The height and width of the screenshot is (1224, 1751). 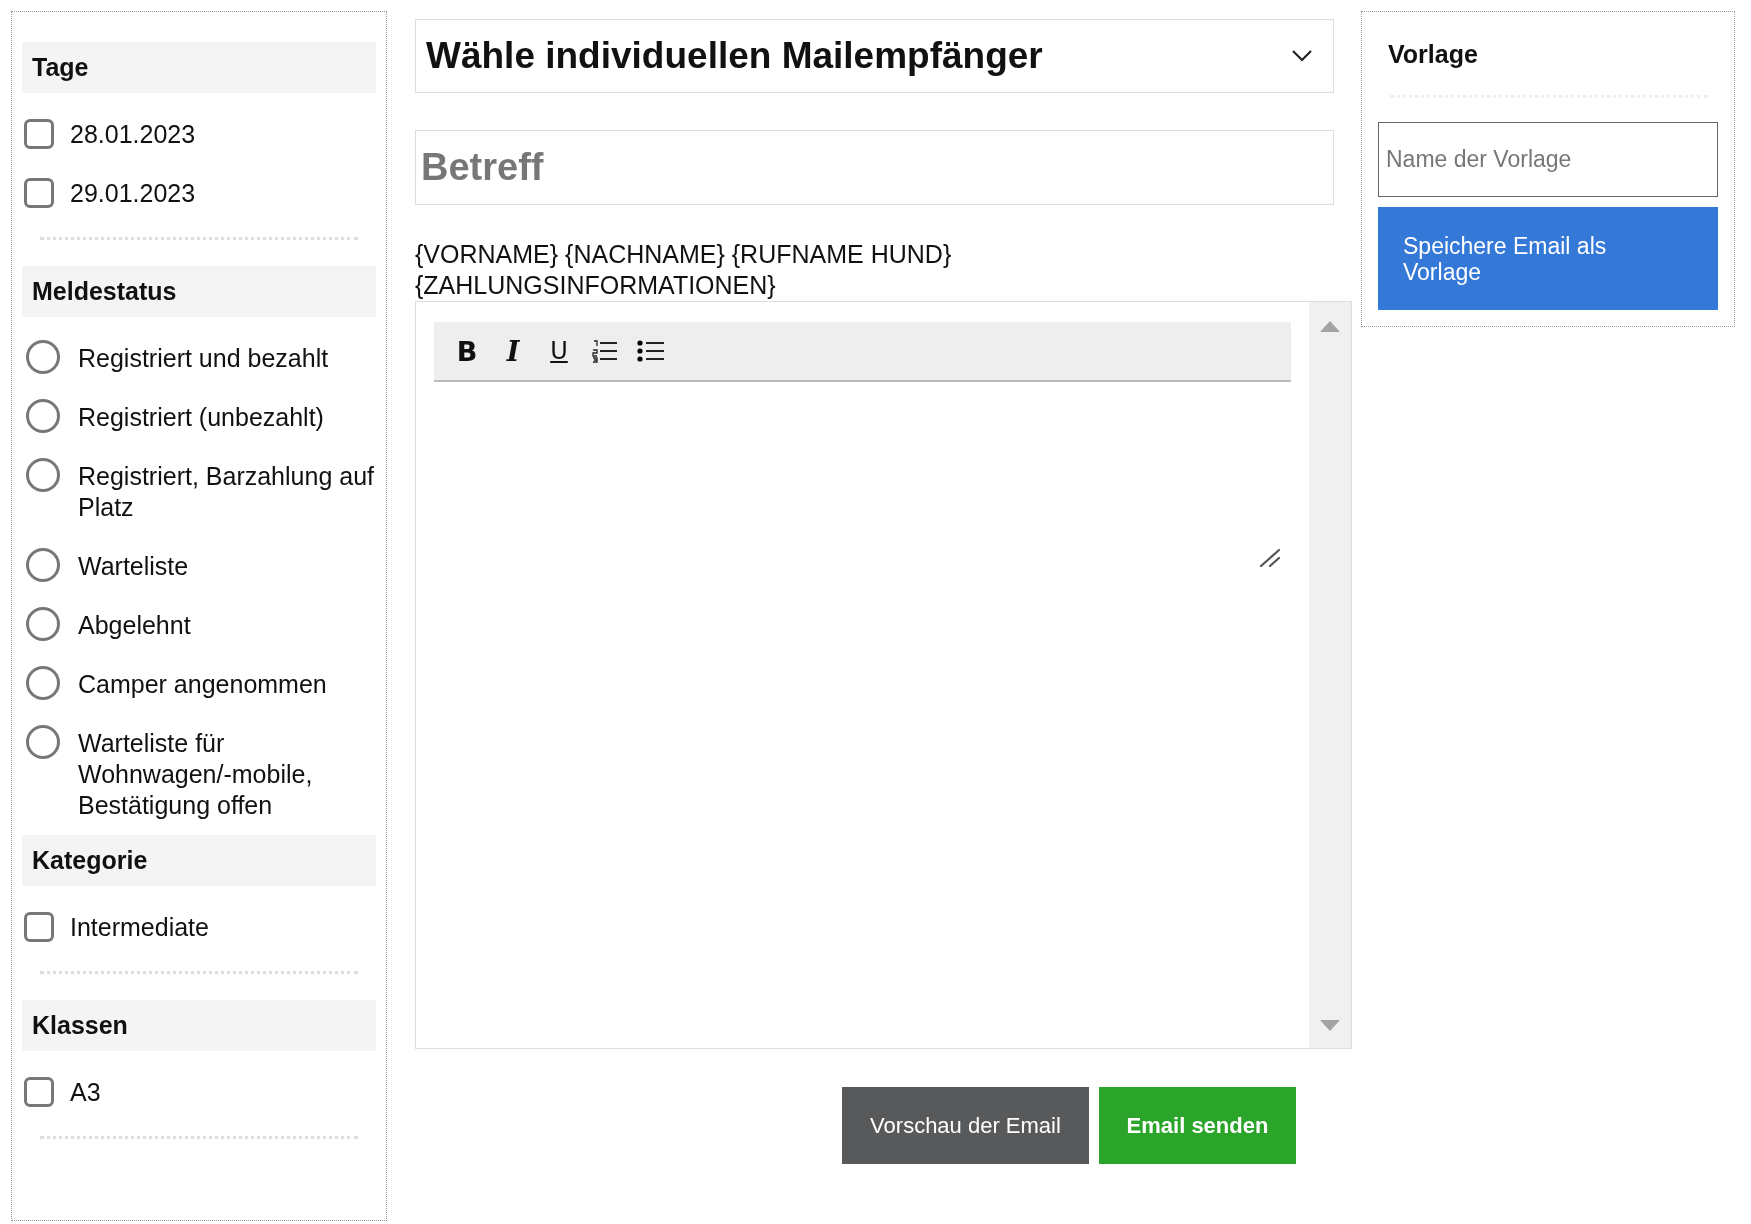 What do you see at coordinates (133, 134) in the screenshot?
I see `option-label: 28.01.2023` at bounding box center [133, 134].